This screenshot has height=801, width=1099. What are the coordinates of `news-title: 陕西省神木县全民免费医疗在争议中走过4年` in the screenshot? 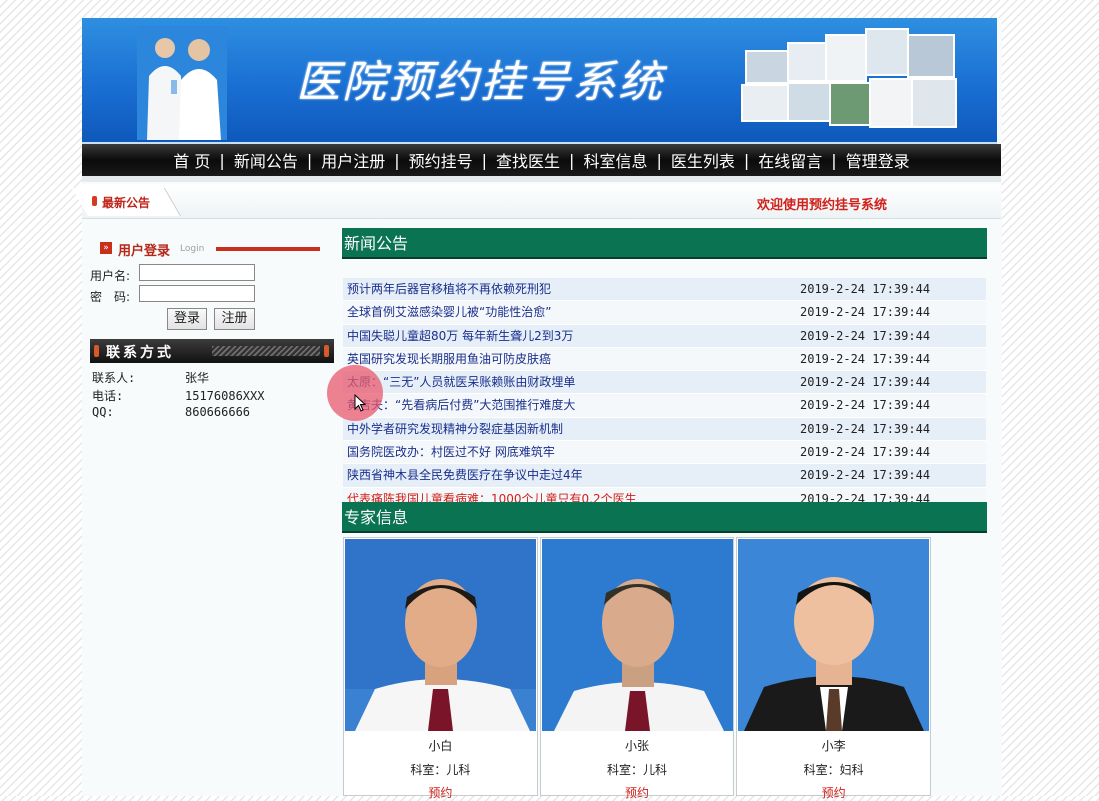 It's located at (465, 475).